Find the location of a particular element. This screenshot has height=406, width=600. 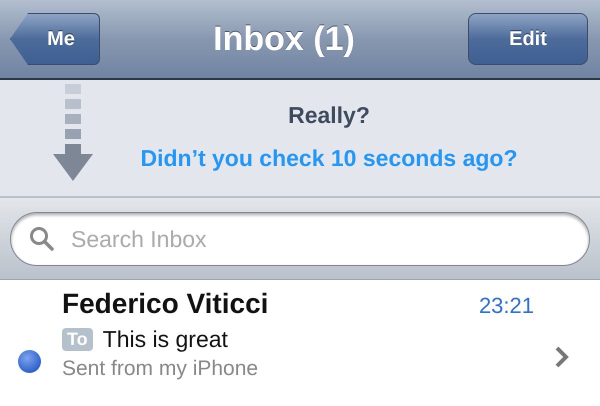

recipient-tag: To is located at coordinates (77, 339).